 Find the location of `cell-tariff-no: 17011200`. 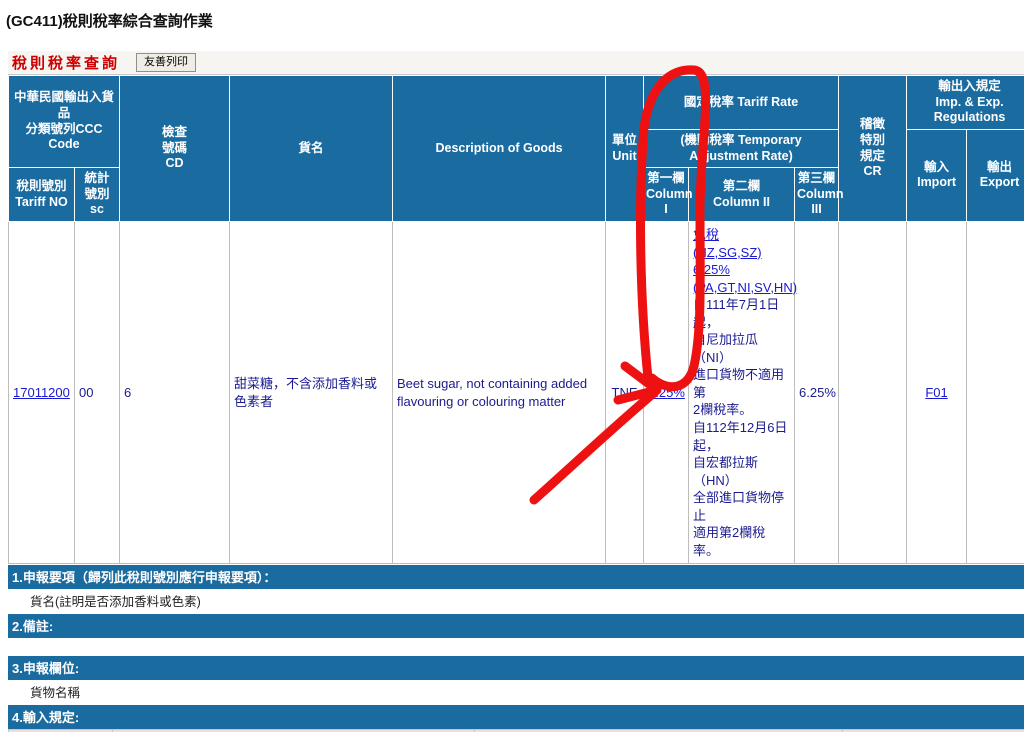

cell-tariff-no: 17011200 is located at coordinates (41, 392).